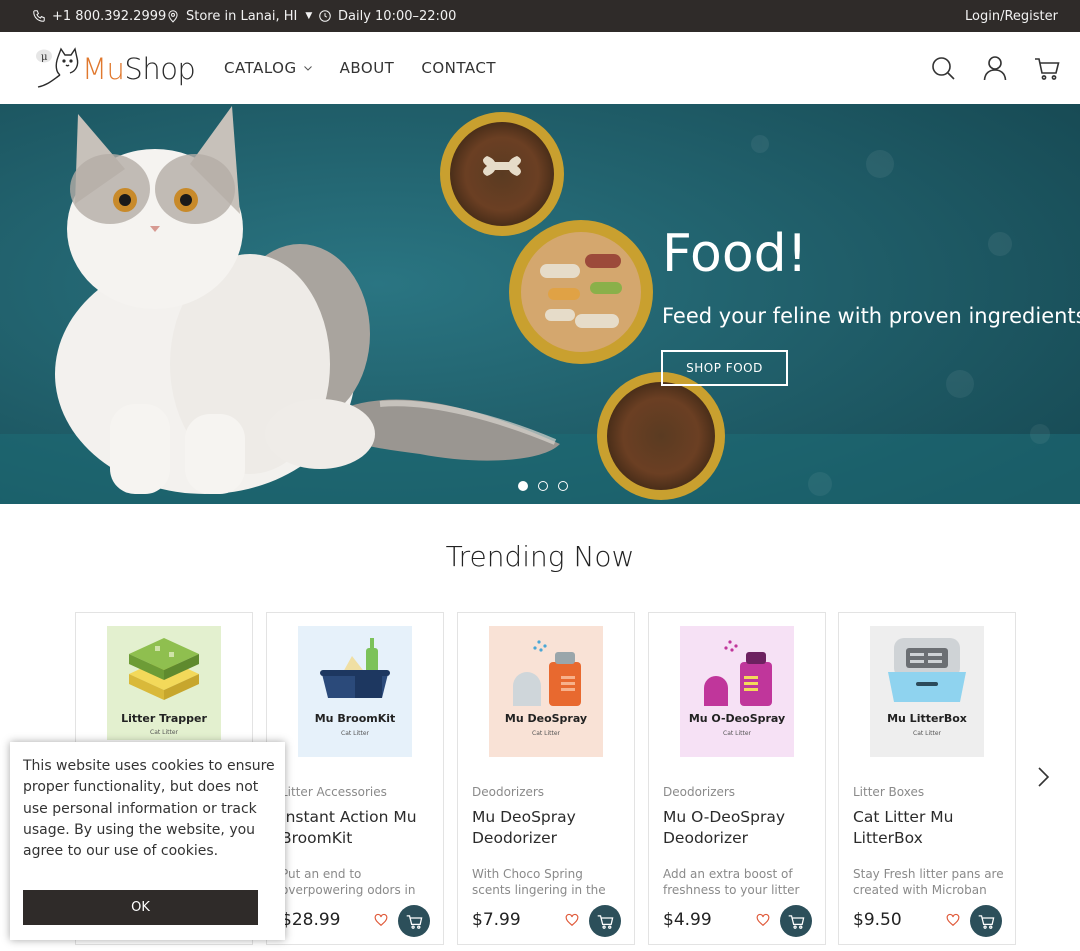 This screenshot has width=1080, height=951. Describe the element at coordinates (540, 68) in the screenshot. I see `site-header: μ MuShop CATALOG ABOUT CONTACT` at that location.